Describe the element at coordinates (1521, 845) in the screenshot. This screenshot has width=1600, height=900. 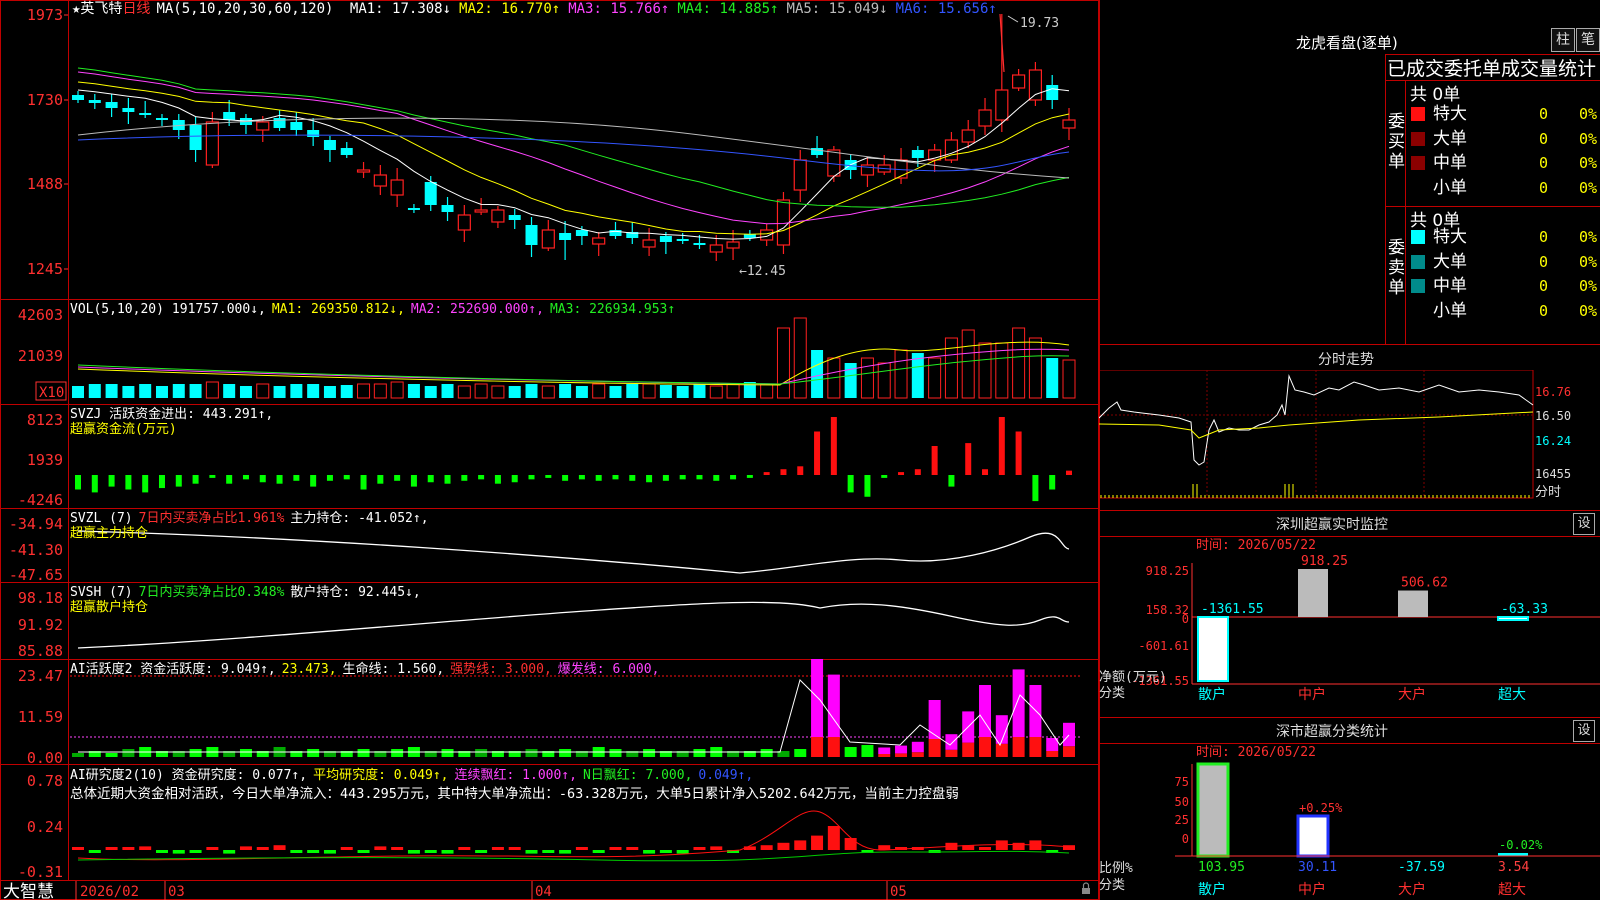
I see `pct-label: -0.02%` at that location.